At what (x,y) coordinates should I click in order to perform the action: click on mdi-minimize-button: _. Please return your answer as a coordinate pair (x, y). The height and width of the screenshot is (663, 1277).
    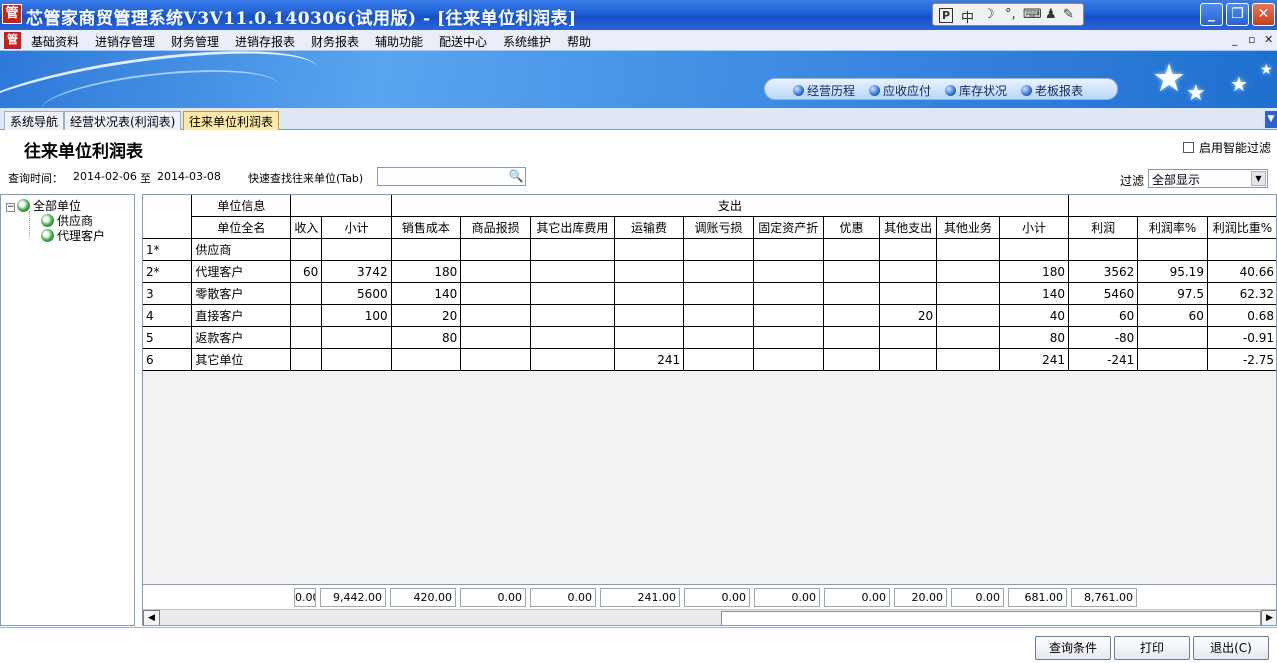
    Looking at the image, I should click on (1235, 39).